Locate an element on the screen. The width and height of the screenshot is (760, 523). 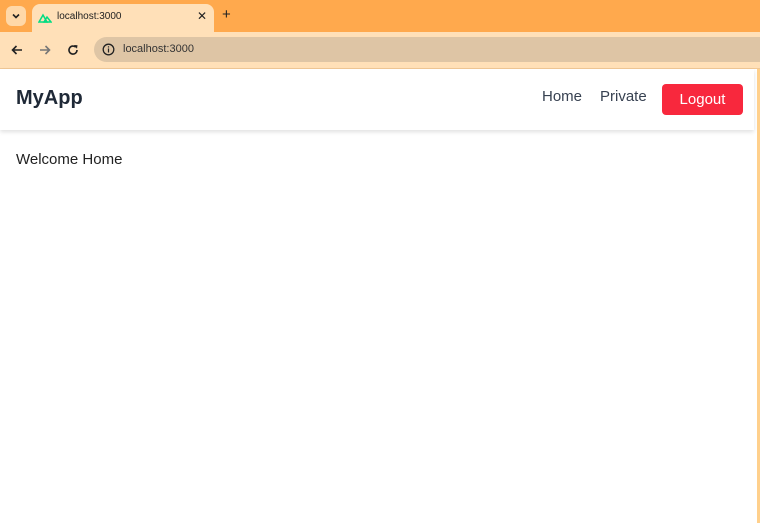
welcome-message: Welcome Home is located at coordinates (69, 159).